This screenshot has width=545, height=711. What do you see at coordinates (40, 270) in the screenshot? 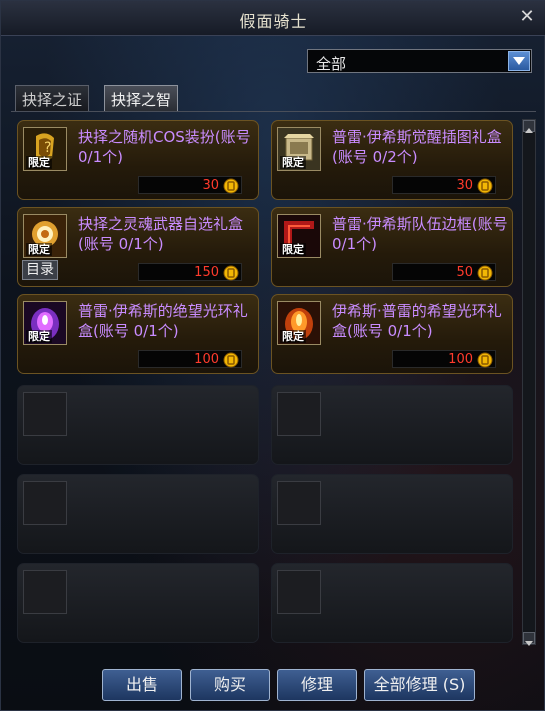
I see `catalog-button: 目录` at bounding box center [40, 270].